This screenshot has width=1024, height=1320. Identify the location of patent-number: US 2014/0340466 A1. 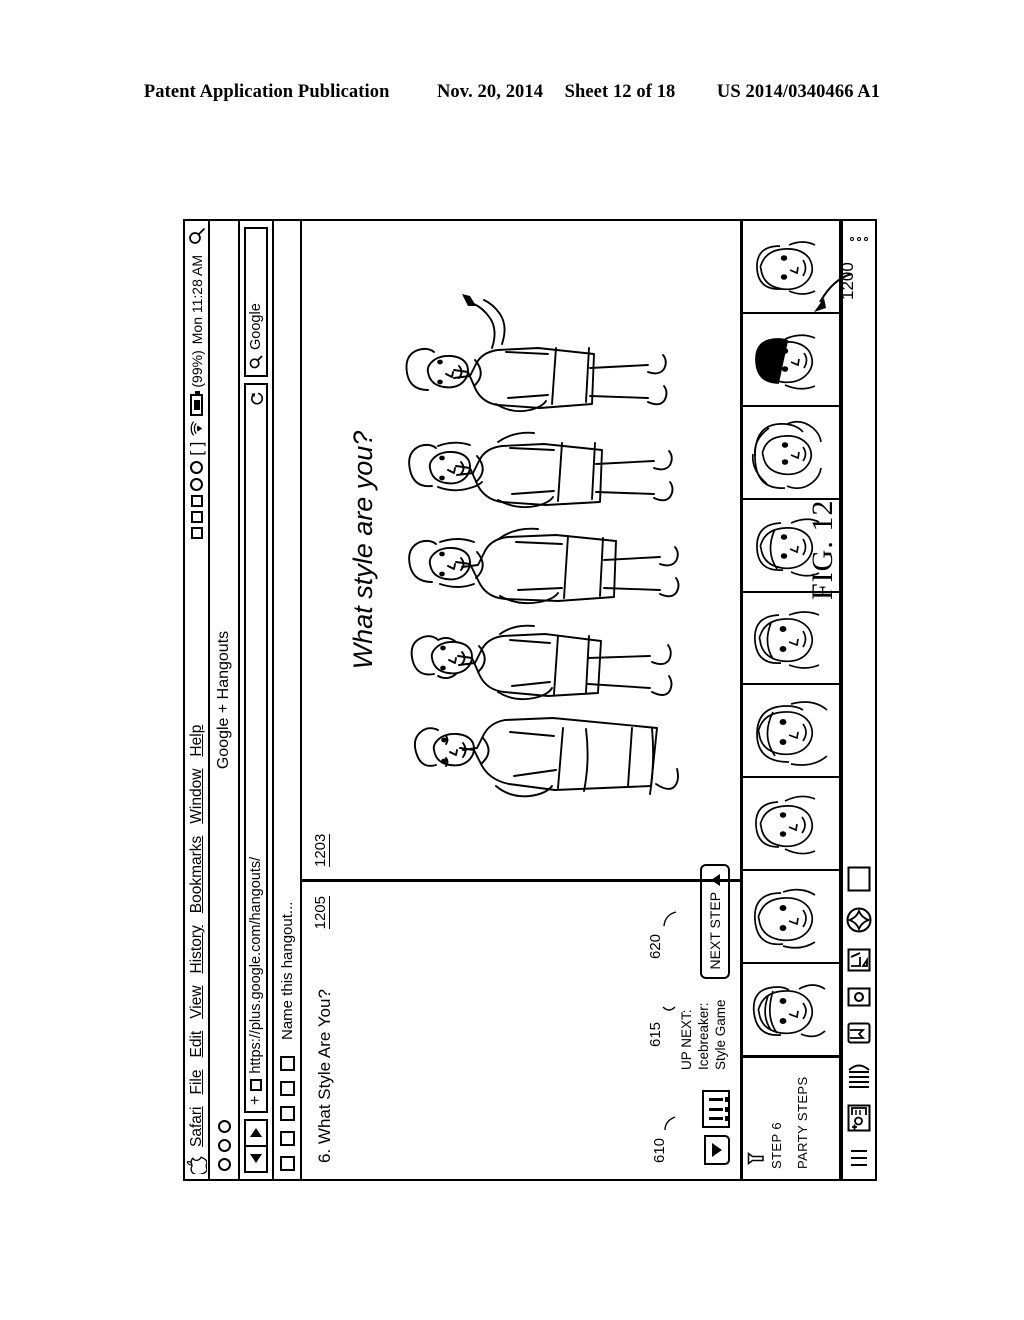
(798, 92).